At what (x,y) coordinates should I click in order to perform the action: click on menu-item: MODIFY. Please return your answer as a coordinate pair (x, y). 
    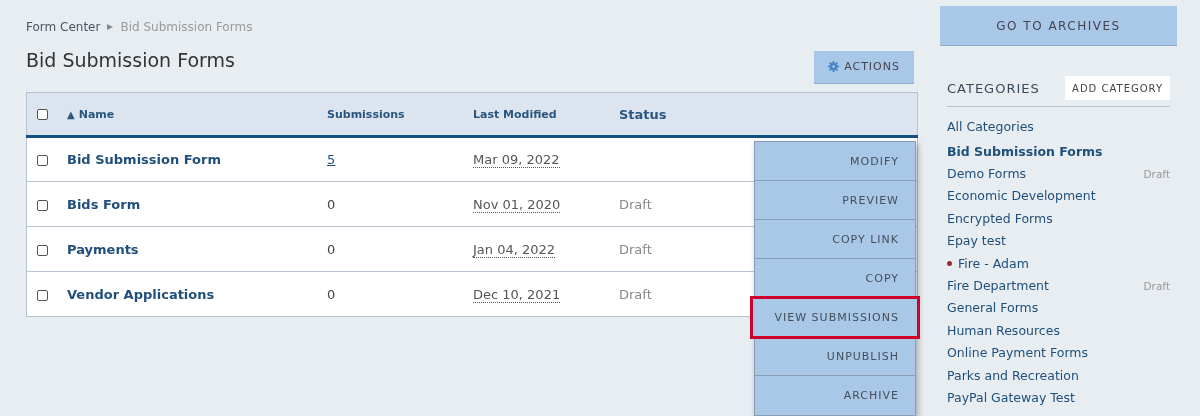
    Looking at the image, I should click on (835, 161).